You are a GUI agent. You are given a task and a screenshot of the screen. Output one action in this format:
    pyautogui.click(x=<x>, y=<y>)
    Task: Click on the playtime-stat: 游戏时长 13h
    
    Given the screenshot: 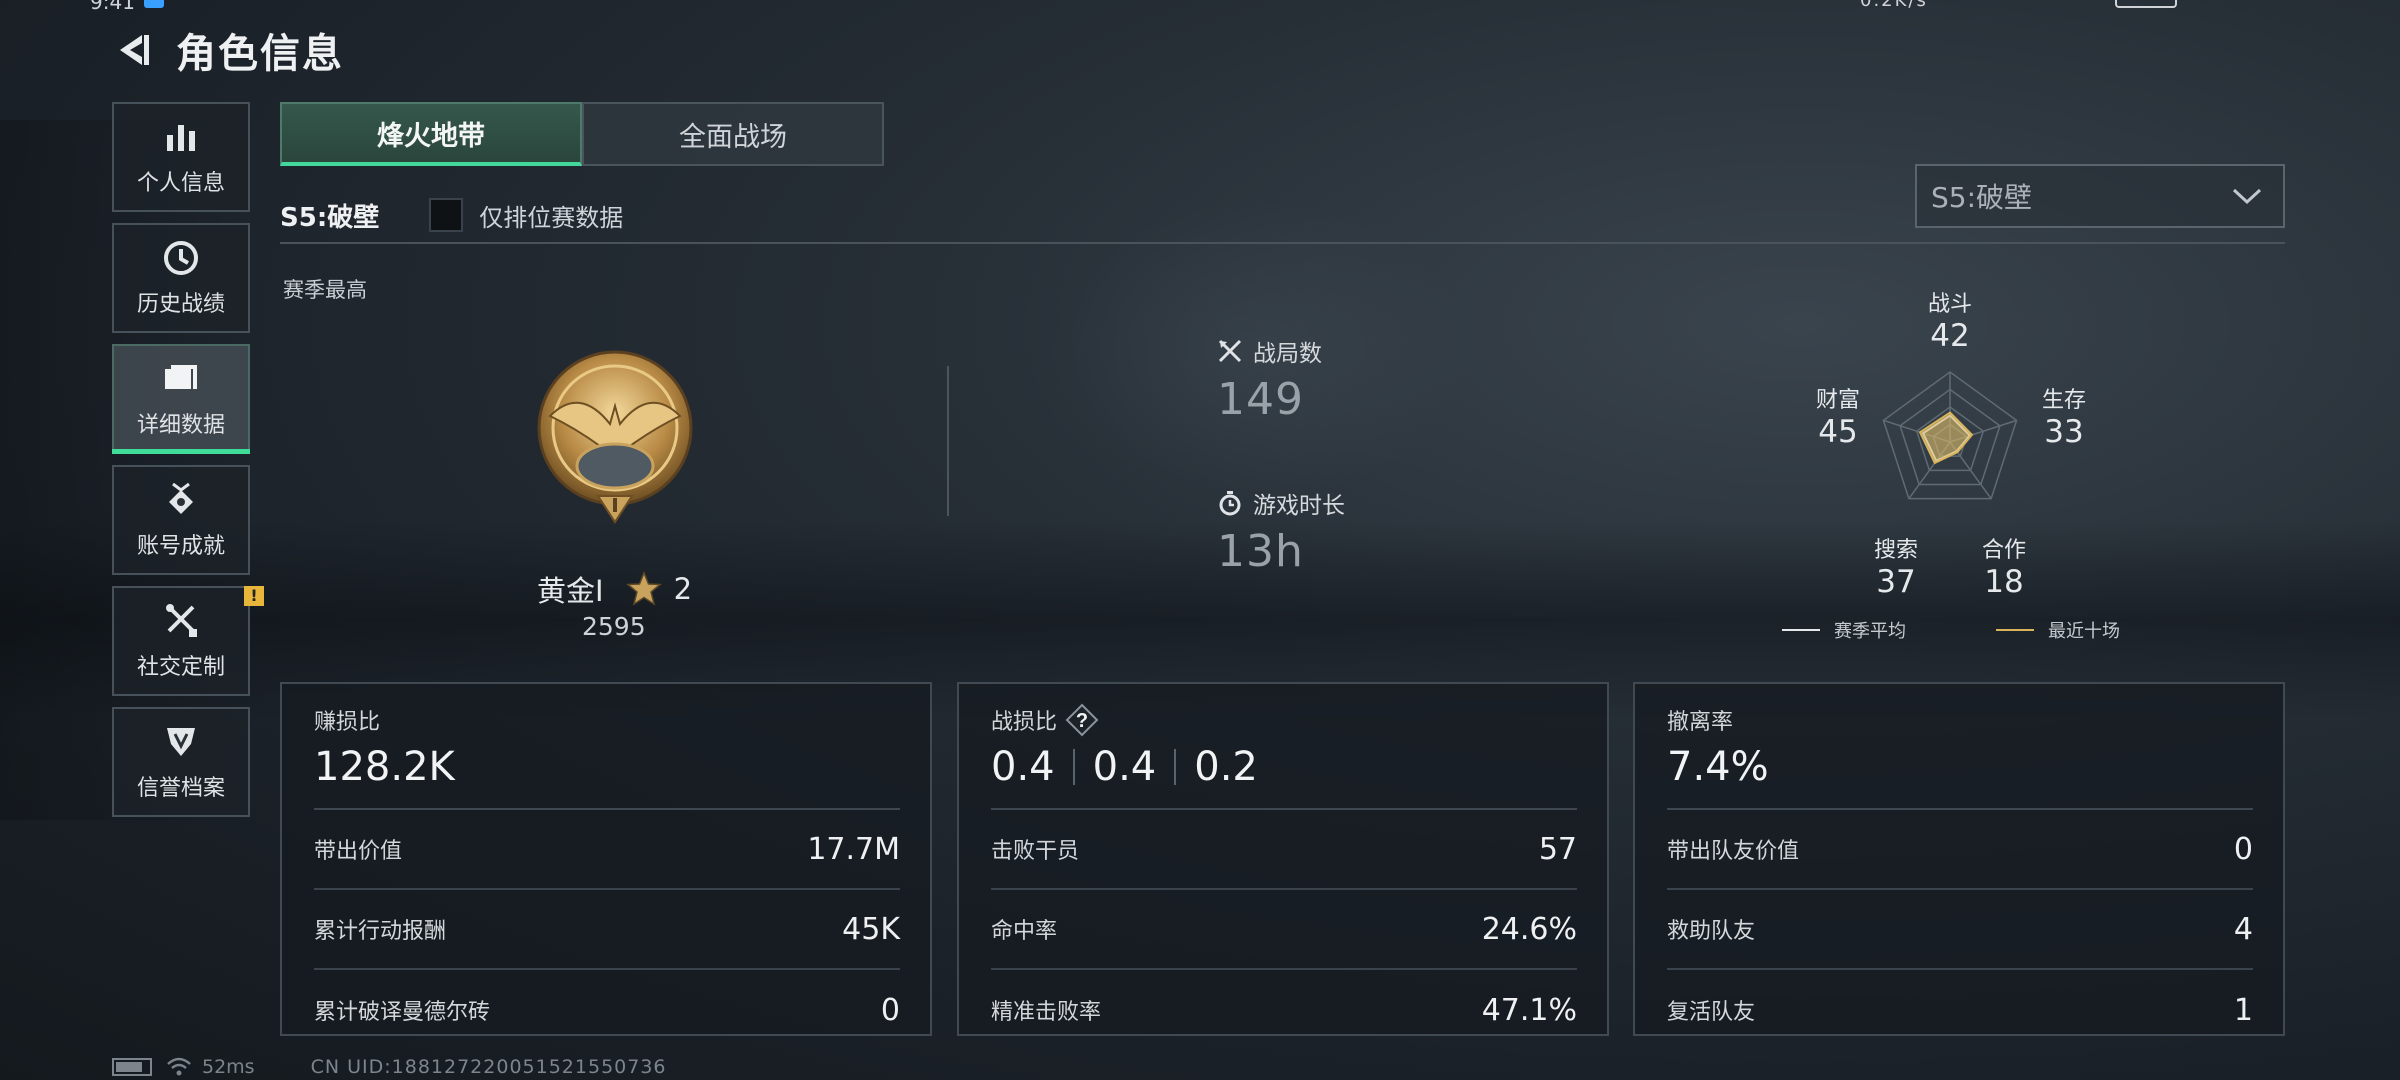 What is the action you would take?
    pyautogui.click(x=1281, y=531)
    